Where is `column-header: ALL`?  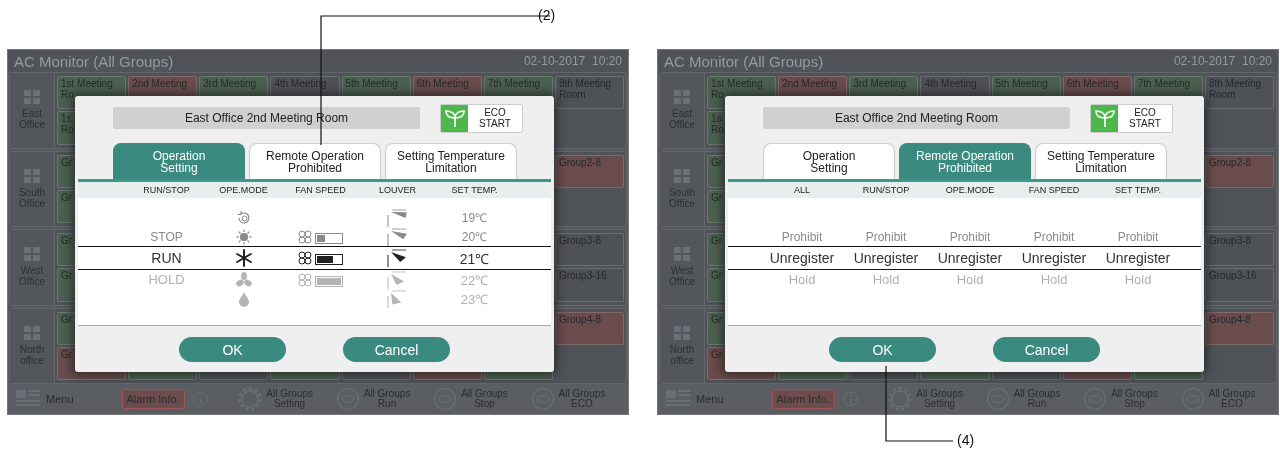
column-header: ALL is located at coordinates (802, 190).